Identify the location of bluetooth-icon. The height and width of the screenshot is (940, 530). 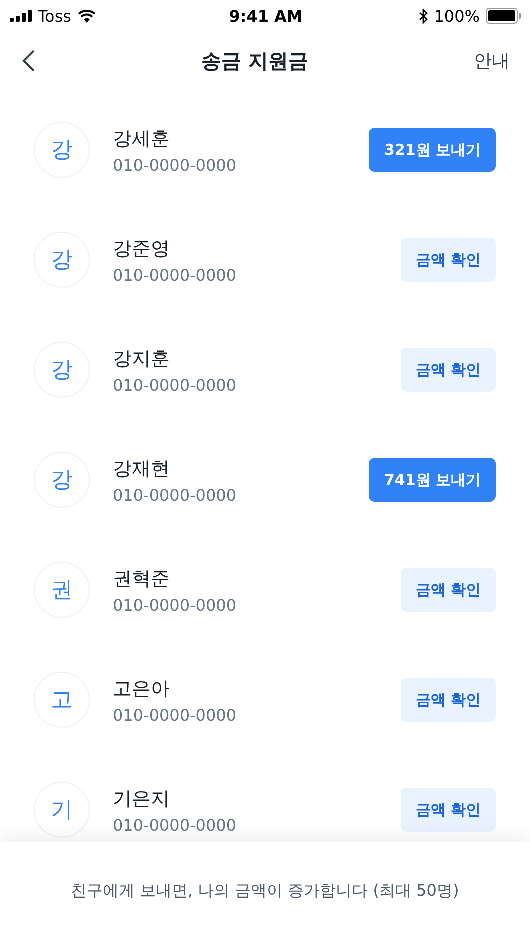
(423, 16).